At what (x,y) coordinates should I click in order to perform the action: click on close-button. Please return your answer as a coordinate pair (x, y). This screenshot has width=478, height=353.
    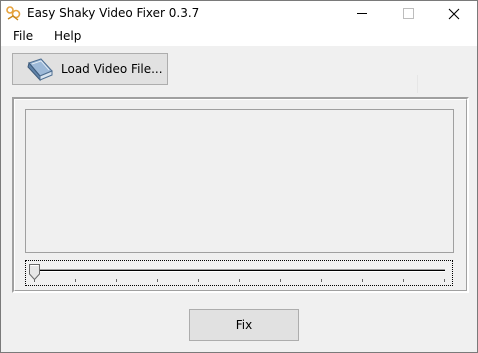
    Looking at the image, I should click on (454, 14).